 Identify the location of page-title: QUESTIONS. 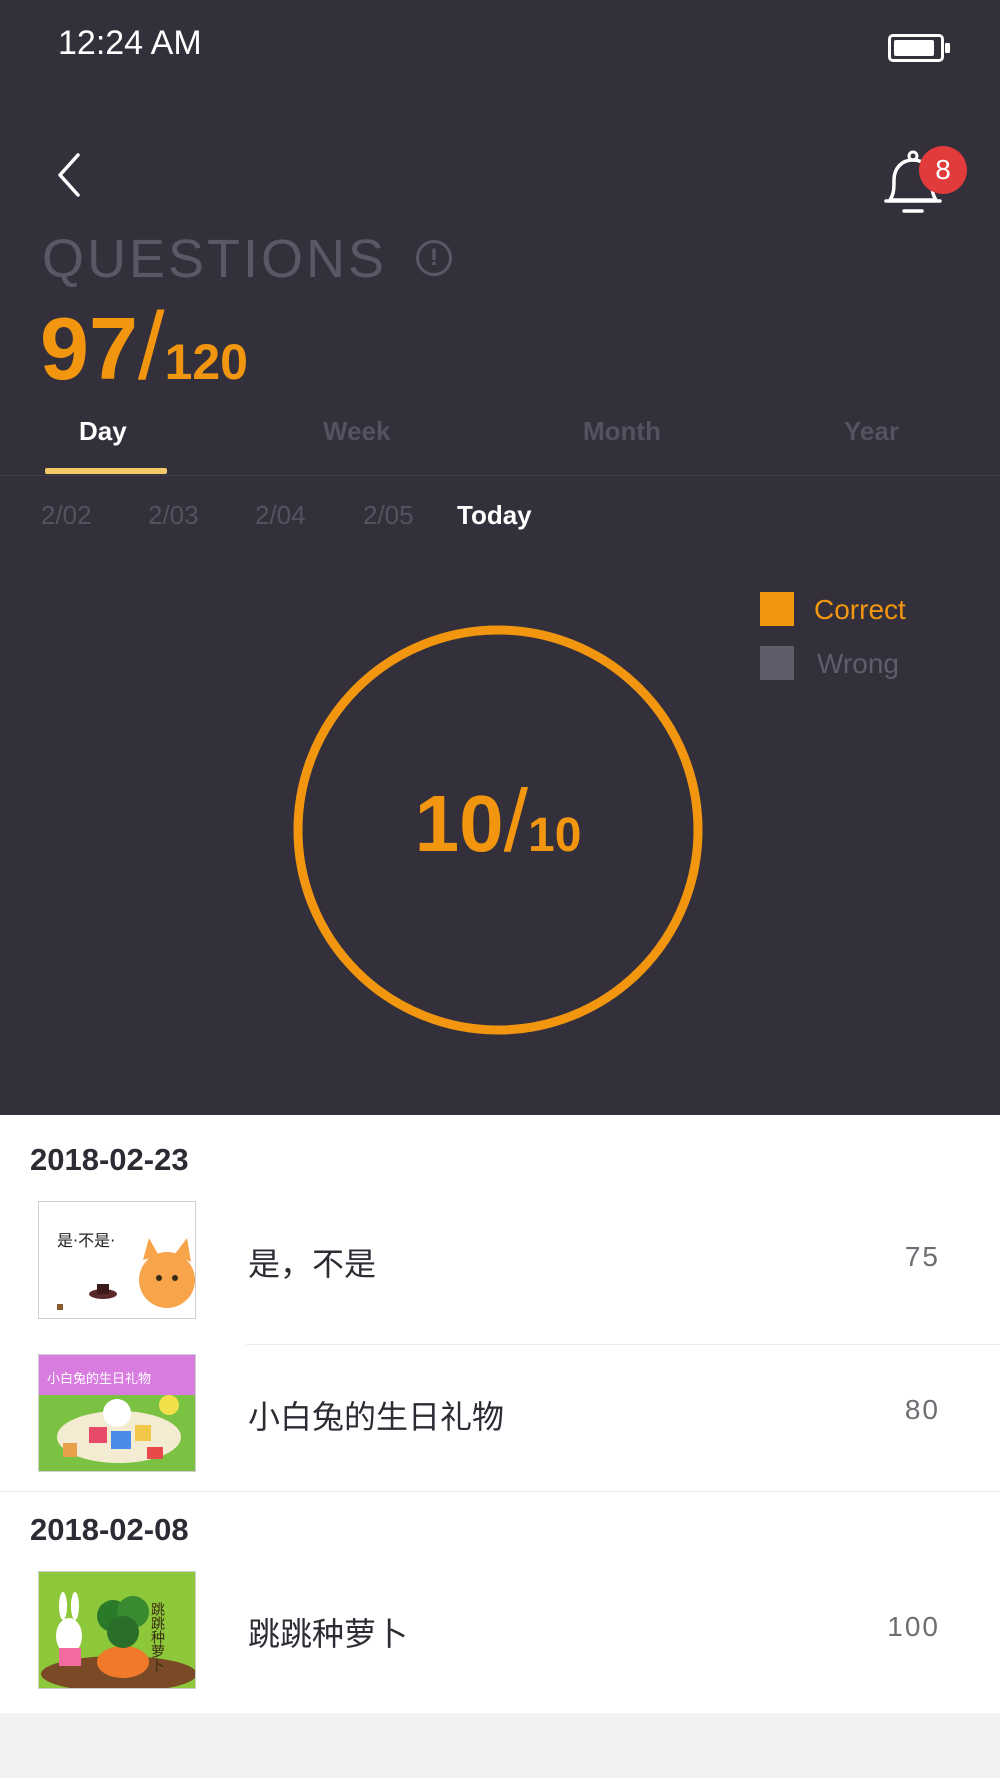
(215, 259).